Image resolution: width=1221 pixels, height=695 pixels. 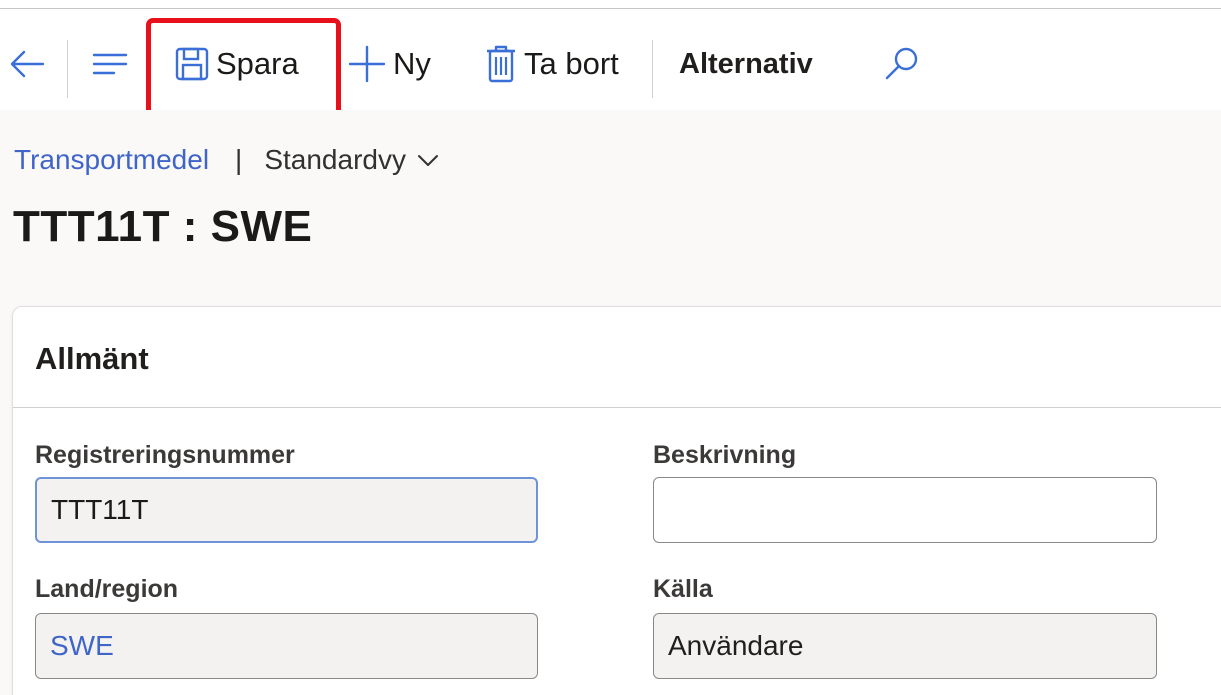 I want to click on description-field, so click(x=905, y=510).